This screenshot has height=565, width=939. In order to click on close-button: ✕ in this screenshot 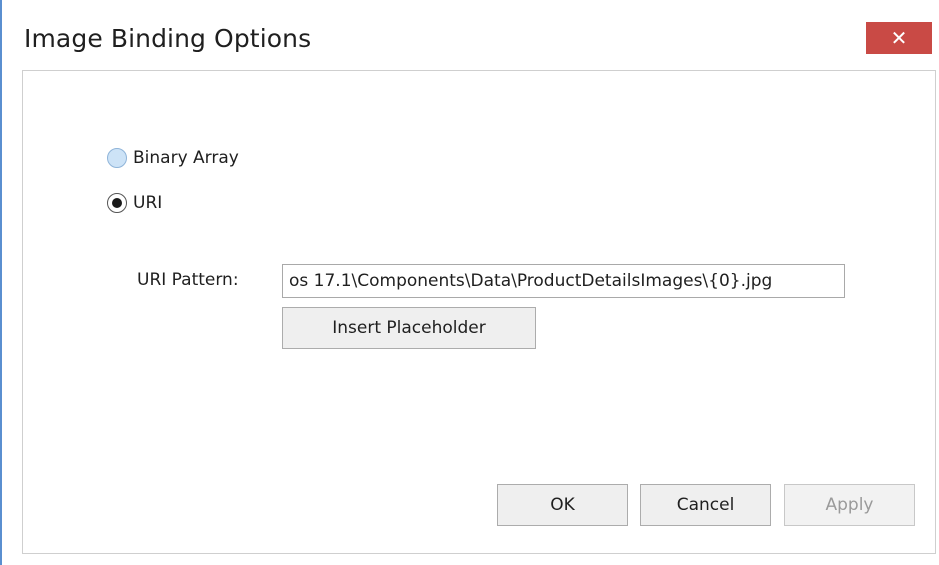, I will do `click(899, 38)`.